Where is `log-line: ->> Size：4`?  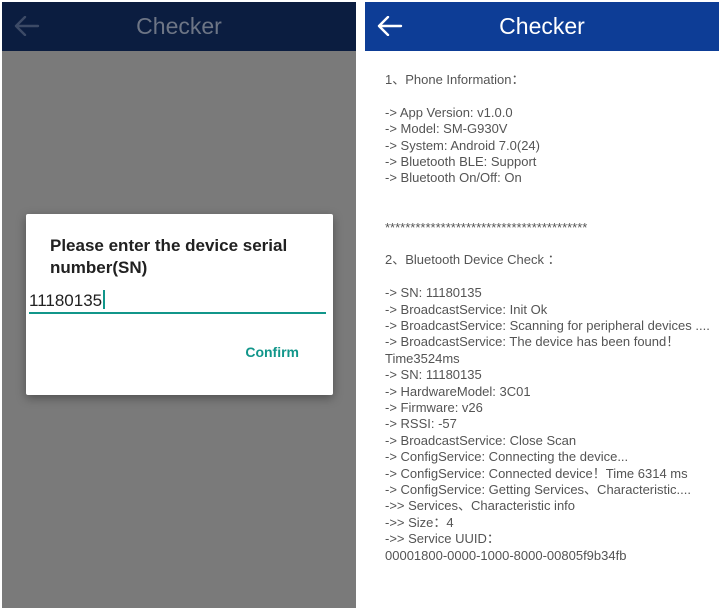
log-line: ->> Size：4 is located at coordinates (419, 522).